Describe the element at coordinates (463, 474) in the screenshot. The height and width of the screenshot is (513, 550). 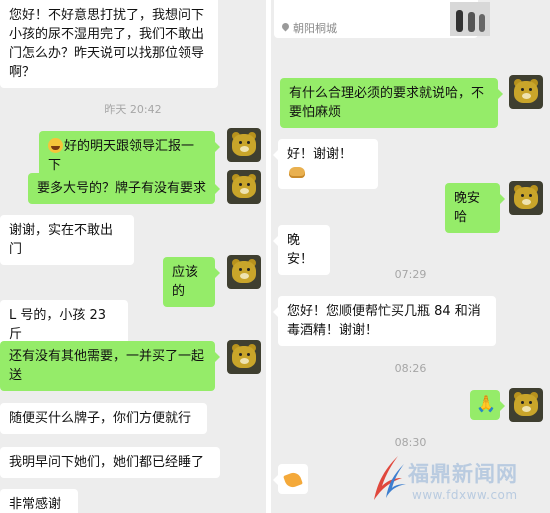
I see `watermark-title: 福鼎新闻网` at that location.